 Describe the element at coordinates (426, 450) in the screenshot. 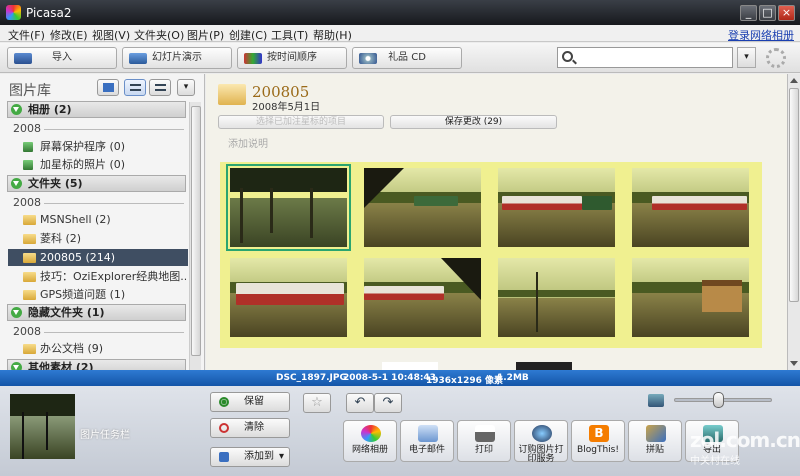

I see `action-label: 电子邮件` at that location.